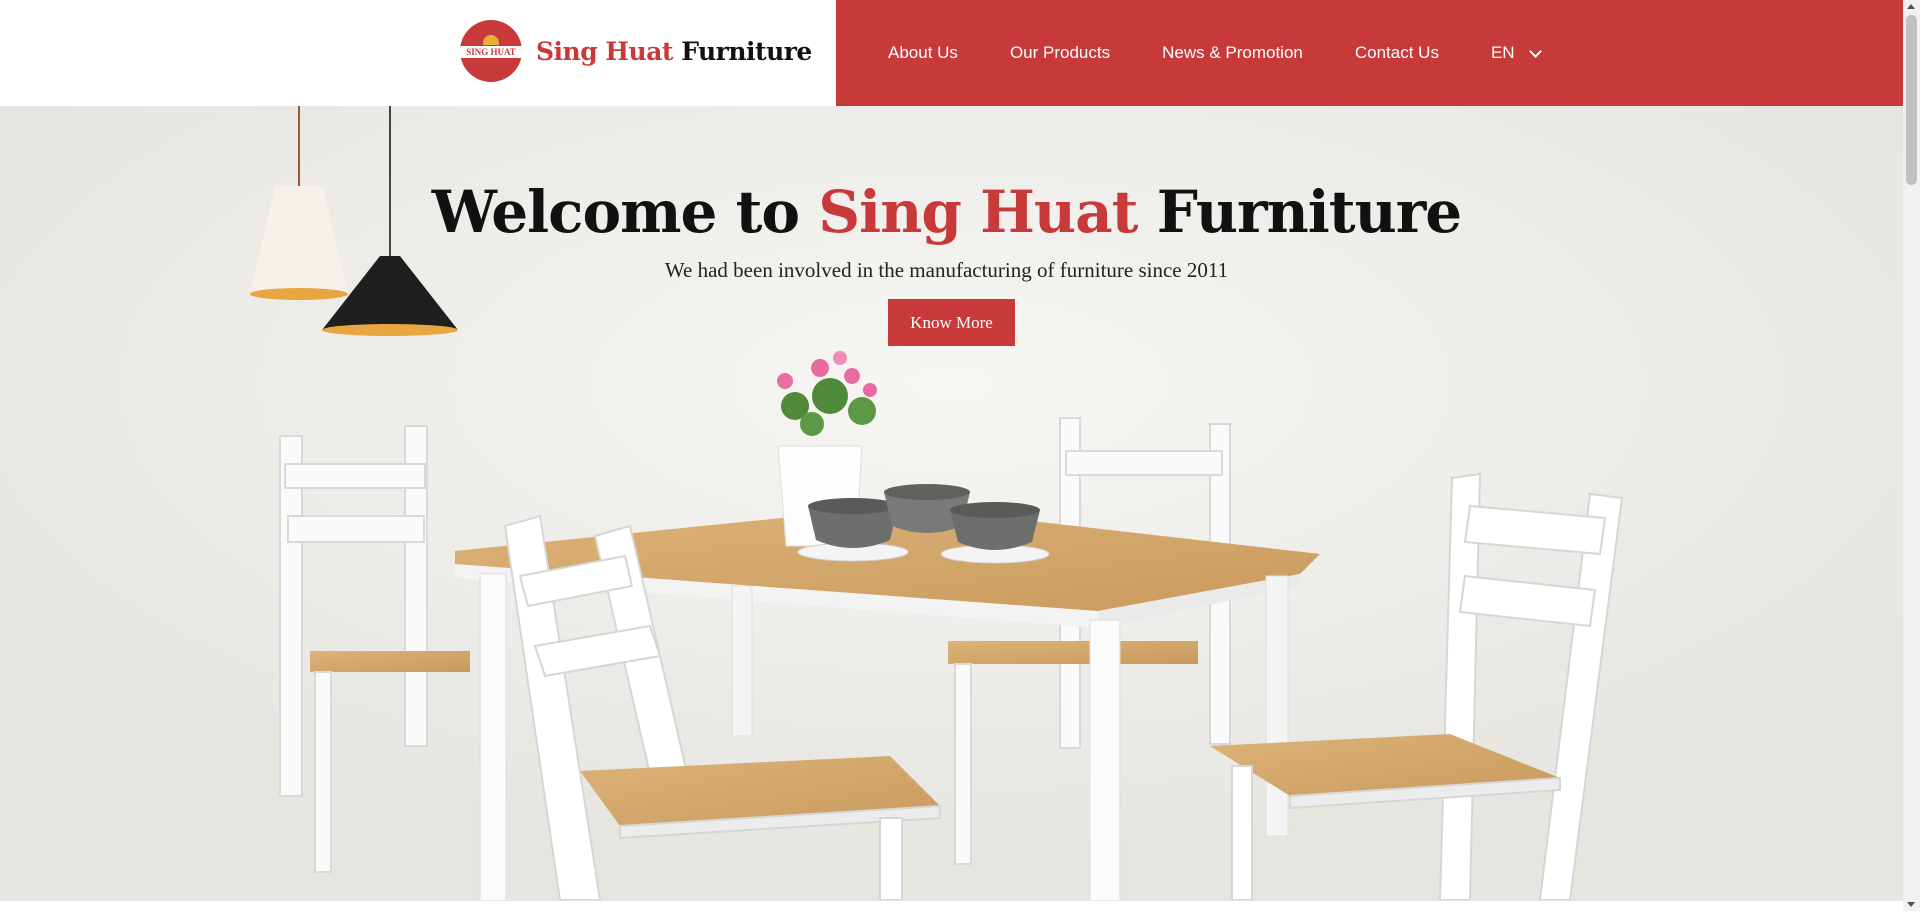 Image resolution: width=1920 pixels, height=912 pixels. What do you see at coordinates (1397, 53) in the screenshot?
I see `nav-contact-us: Contact Us` at bounding box center [1397, 53].